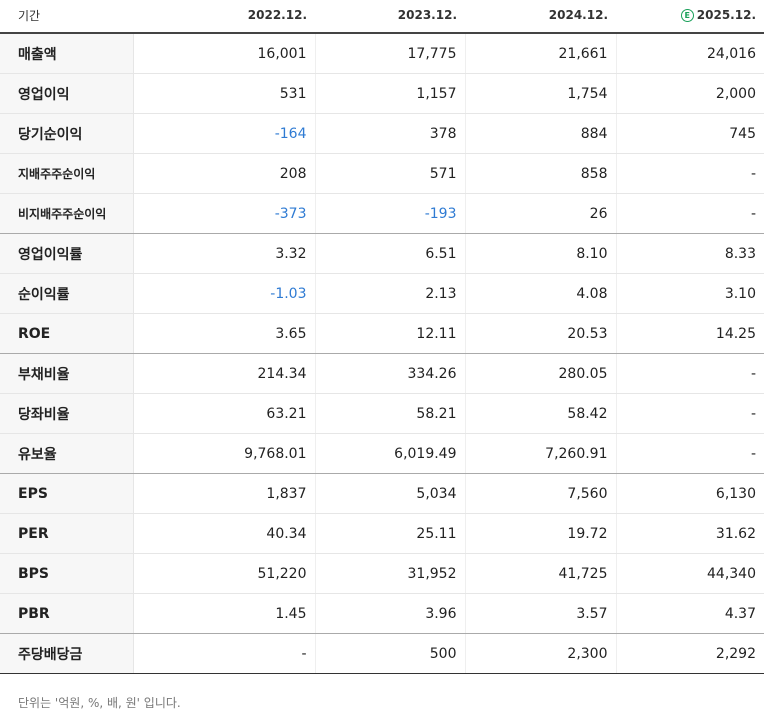  Describe the element at coordinates (67, 213) in the screenshot. I see `row-label: 비지배주주순이익` at that location.